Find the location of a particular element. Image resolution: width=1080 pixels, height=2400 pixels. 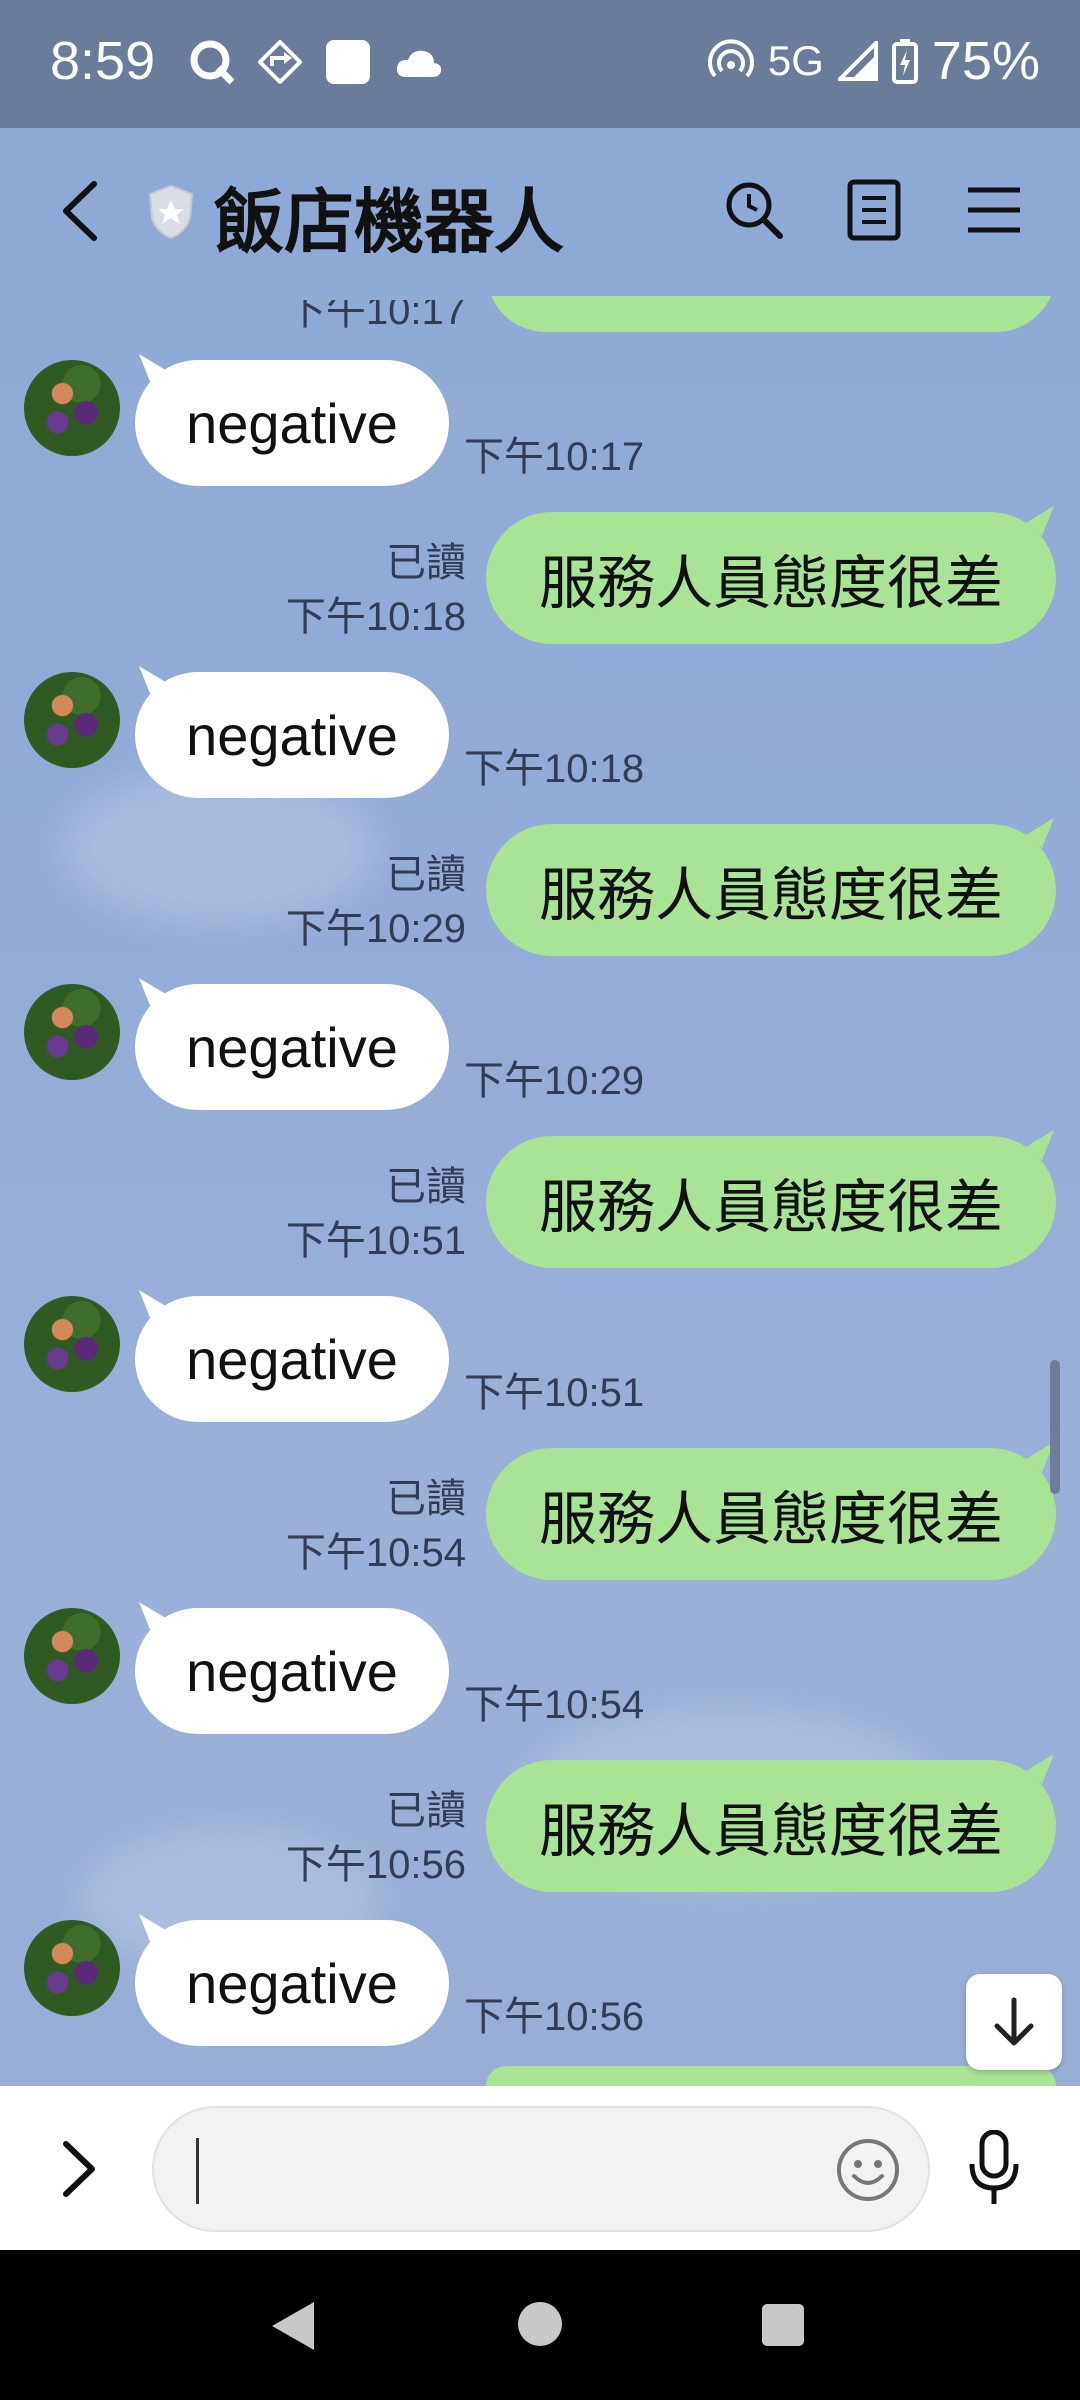

menu-button is located at coordinates (994, 210).